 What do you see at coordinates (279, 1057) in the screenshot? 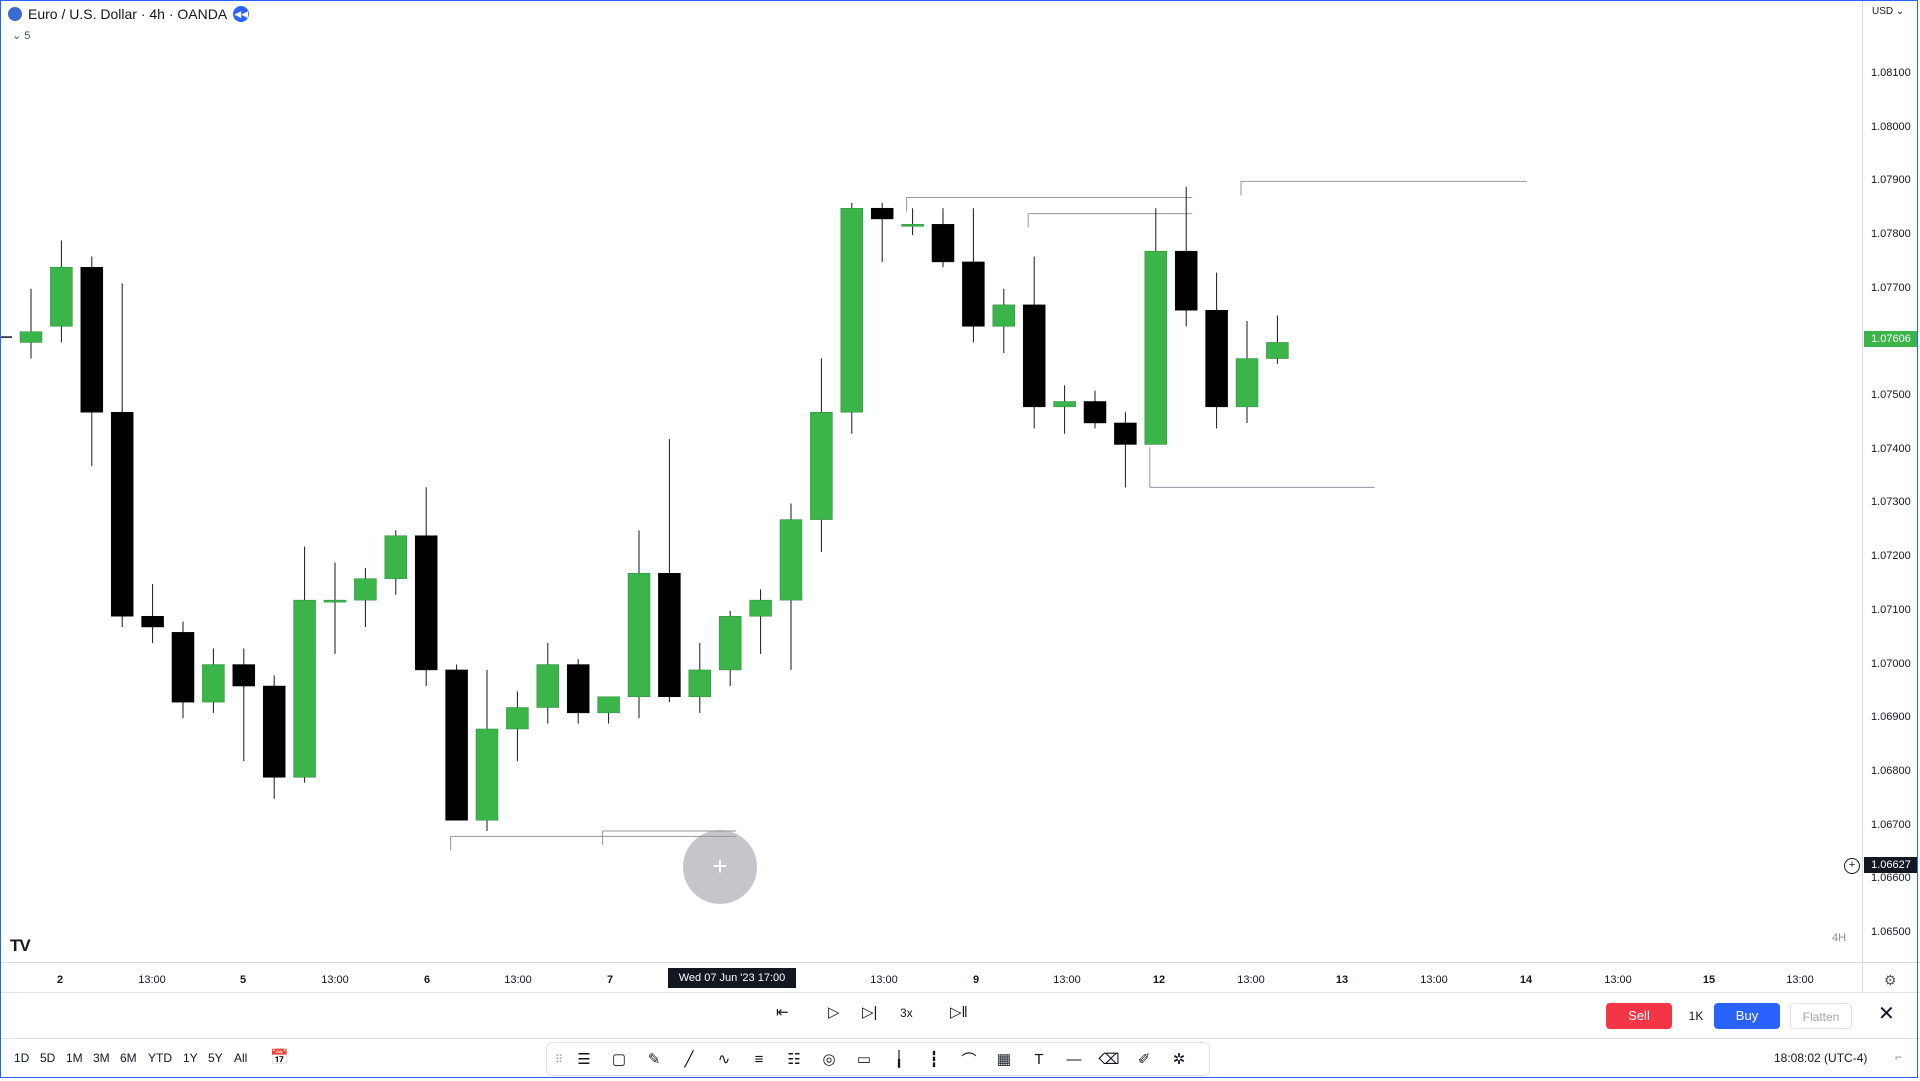
I see `go-to-date-icon: 📅` at bounding box center [279, 1057].